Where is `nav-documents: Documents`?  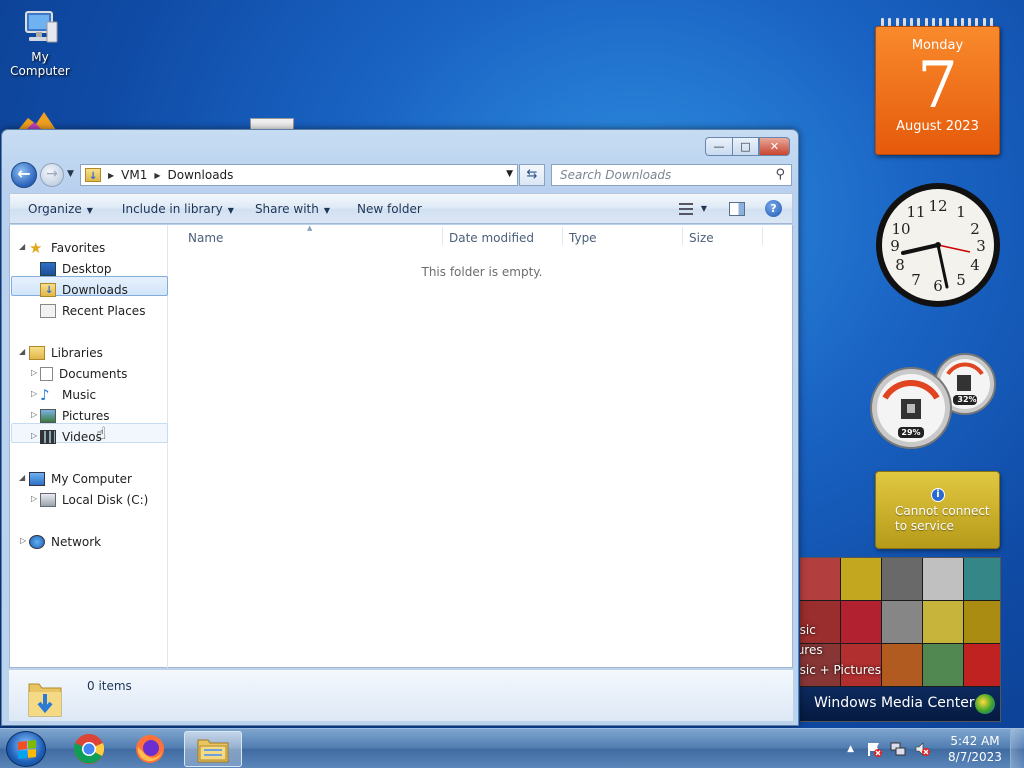
nav-documents: Documents is located at coordinates (83, 374).